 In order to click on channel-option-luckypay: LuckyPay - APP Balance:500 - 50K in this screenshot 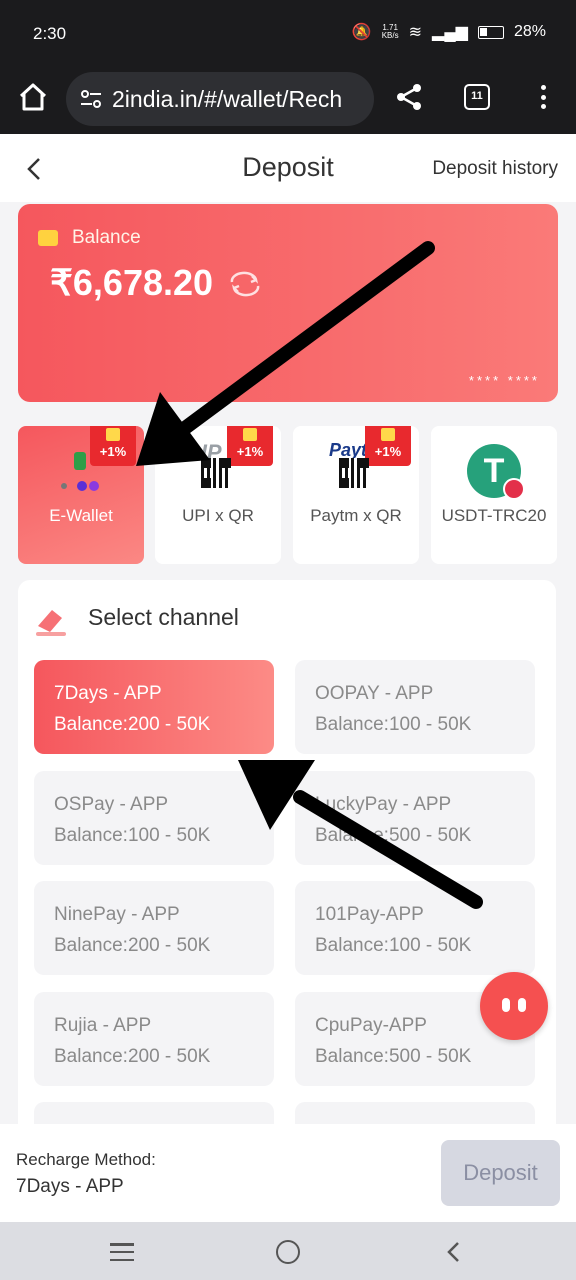, I will do `click(415, 818)`.